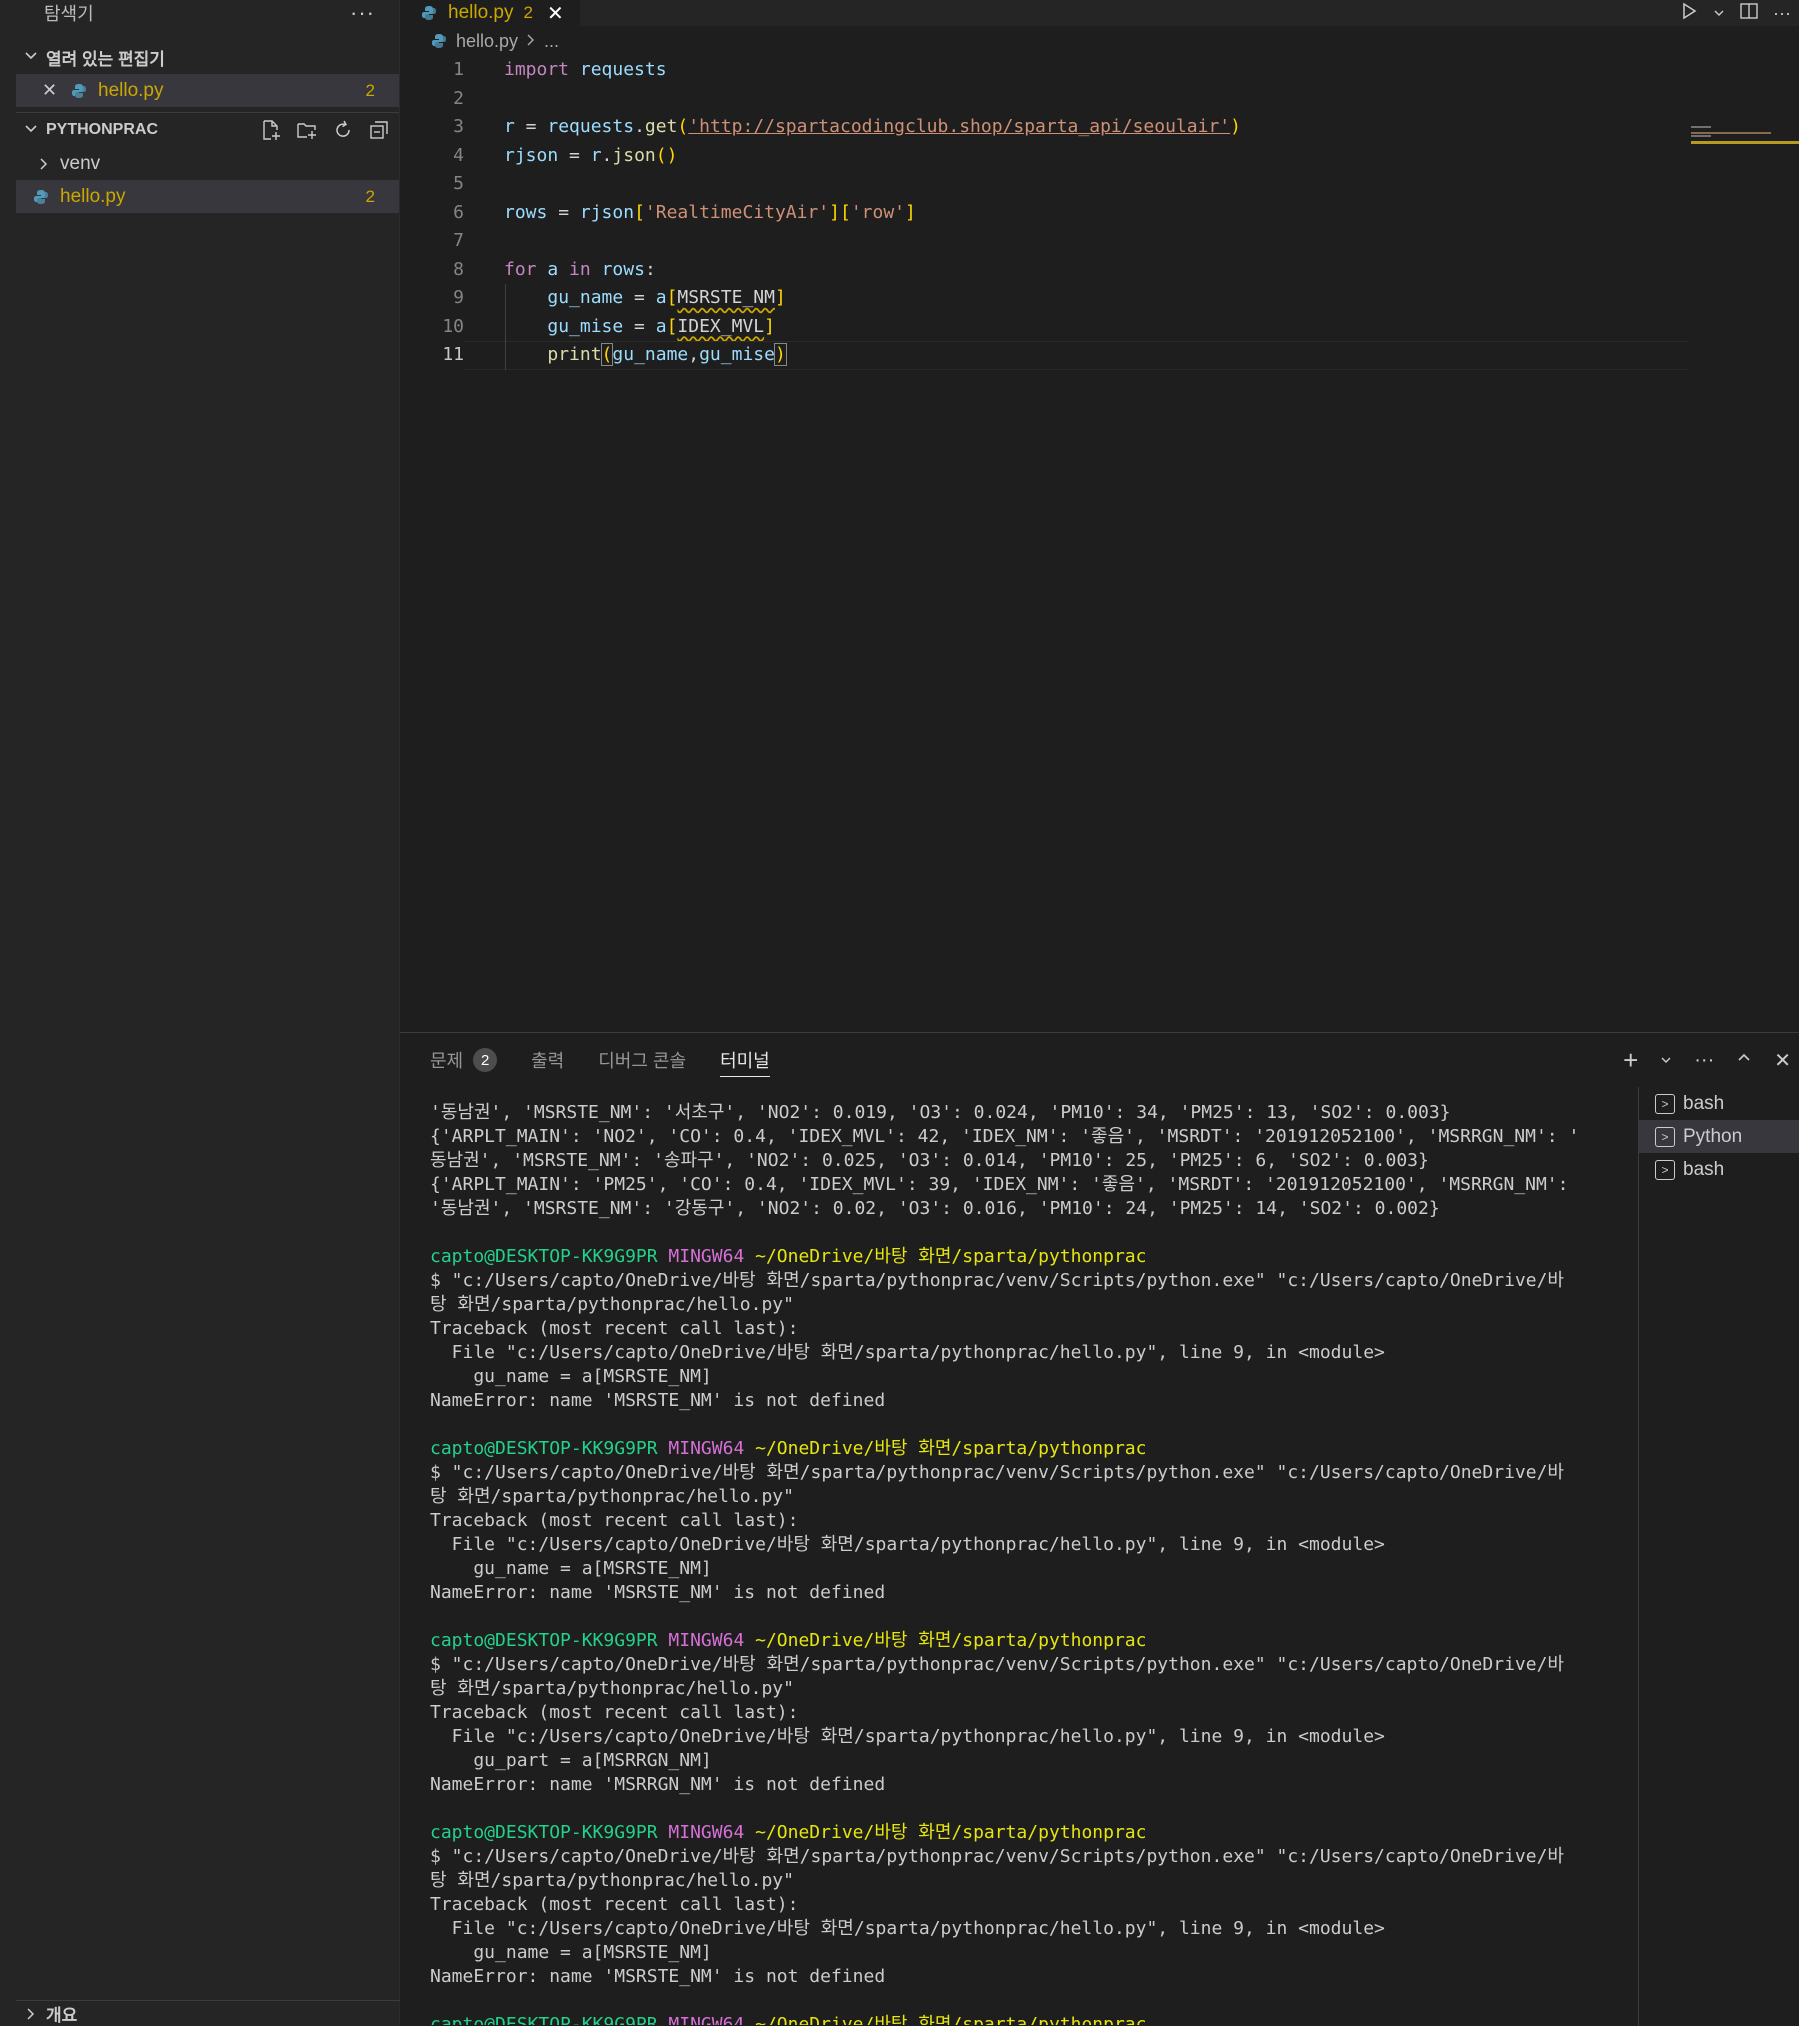 This screenshot has width=1799, height=2026. Describe the element at coordinates (453, 326) in the screenshot. I see `line-number: 10` at that location.